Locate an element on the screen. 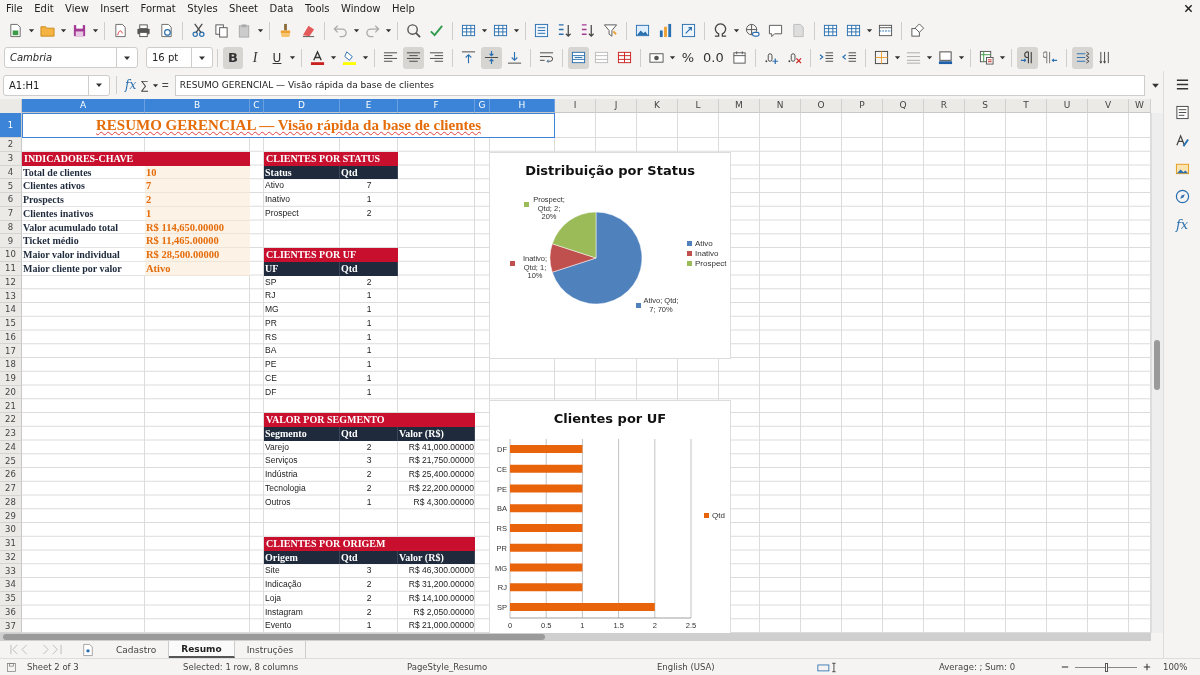 The width and height of the screenshot is (1200, 675). menu-item: Data is located at coordinates (282, 8).